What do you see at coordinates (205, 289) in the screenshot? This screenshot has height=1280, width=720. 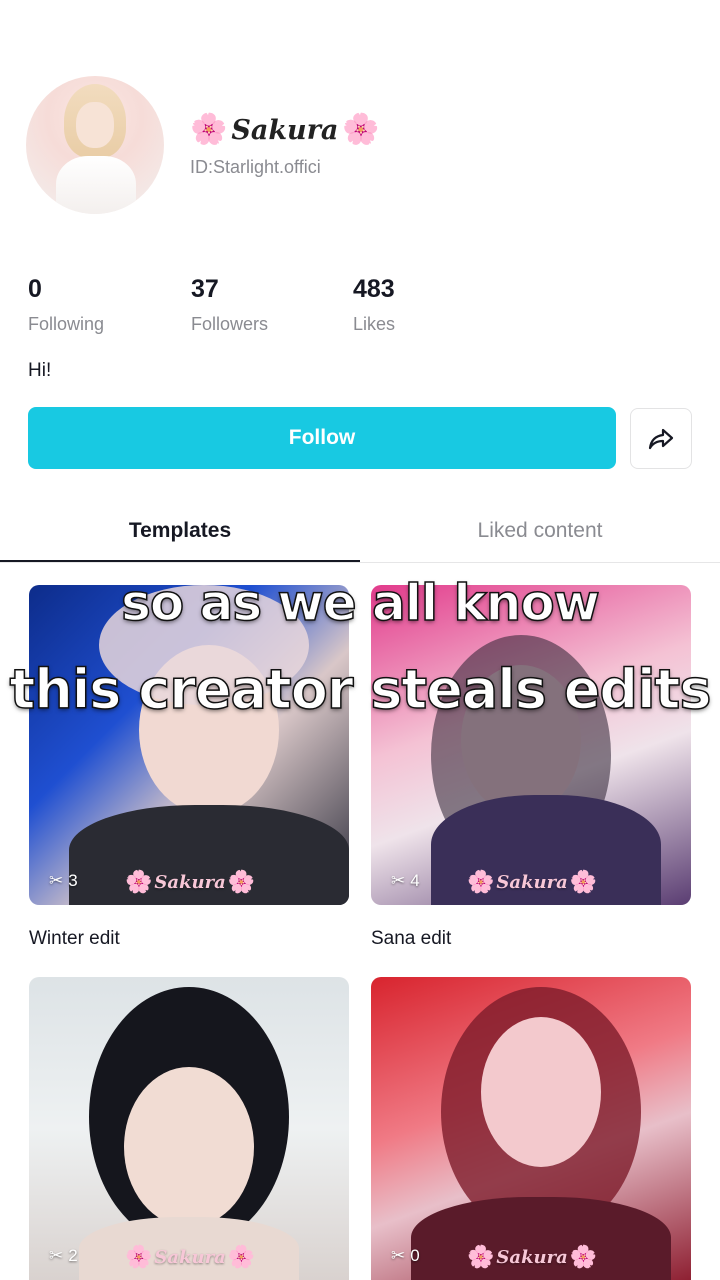 I see `stat-followers-value: 37` at bounding box center [205, 289].